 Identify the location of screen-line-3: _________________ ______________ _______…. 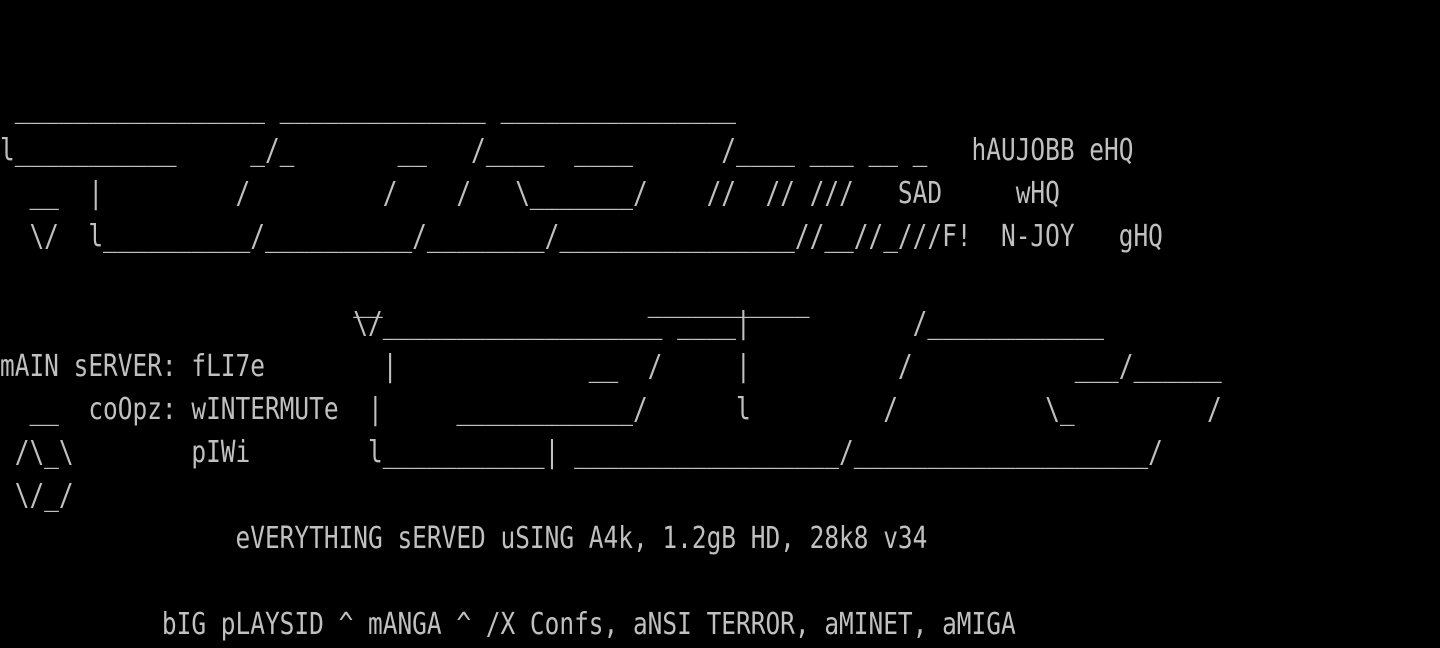
(368, 107).